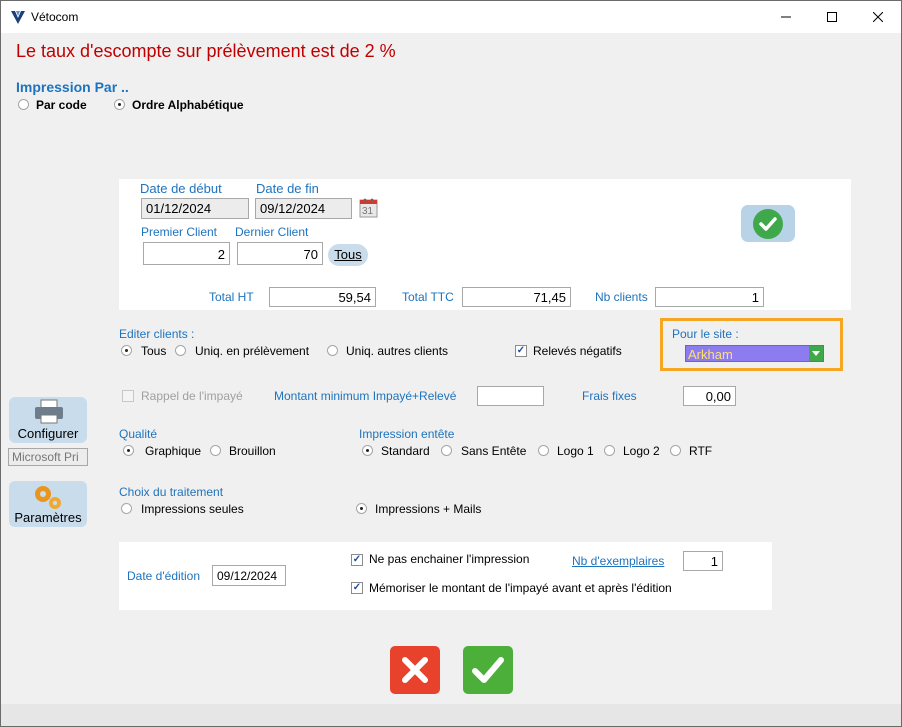 Image resolution: width=902 pixels, height=727 pixels. I want to click on nb-clients-field: 1, so click(709, 297).